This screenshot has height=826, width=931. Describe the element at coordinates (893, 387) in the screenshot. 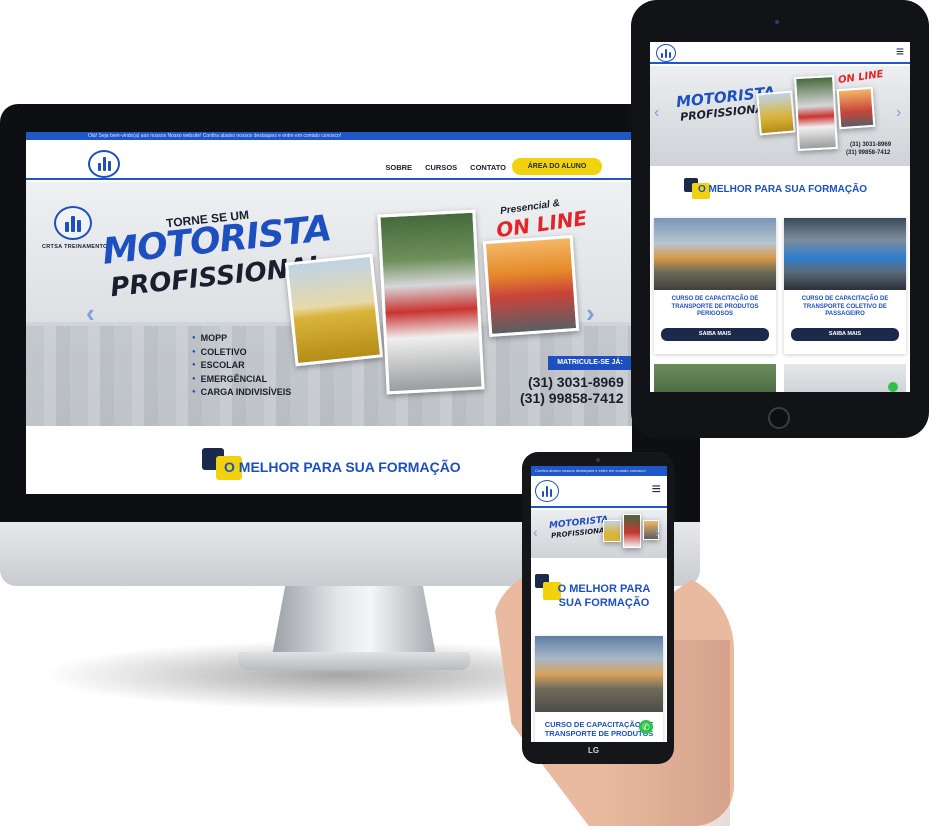

I see `whatsapp-icon` at that location.